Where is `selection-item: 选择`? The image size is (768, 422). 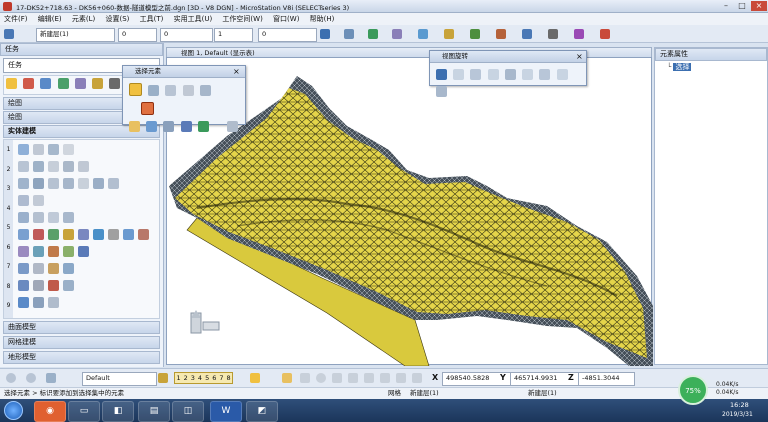 selection-item: 选择 is located at coordinates (682, 67).